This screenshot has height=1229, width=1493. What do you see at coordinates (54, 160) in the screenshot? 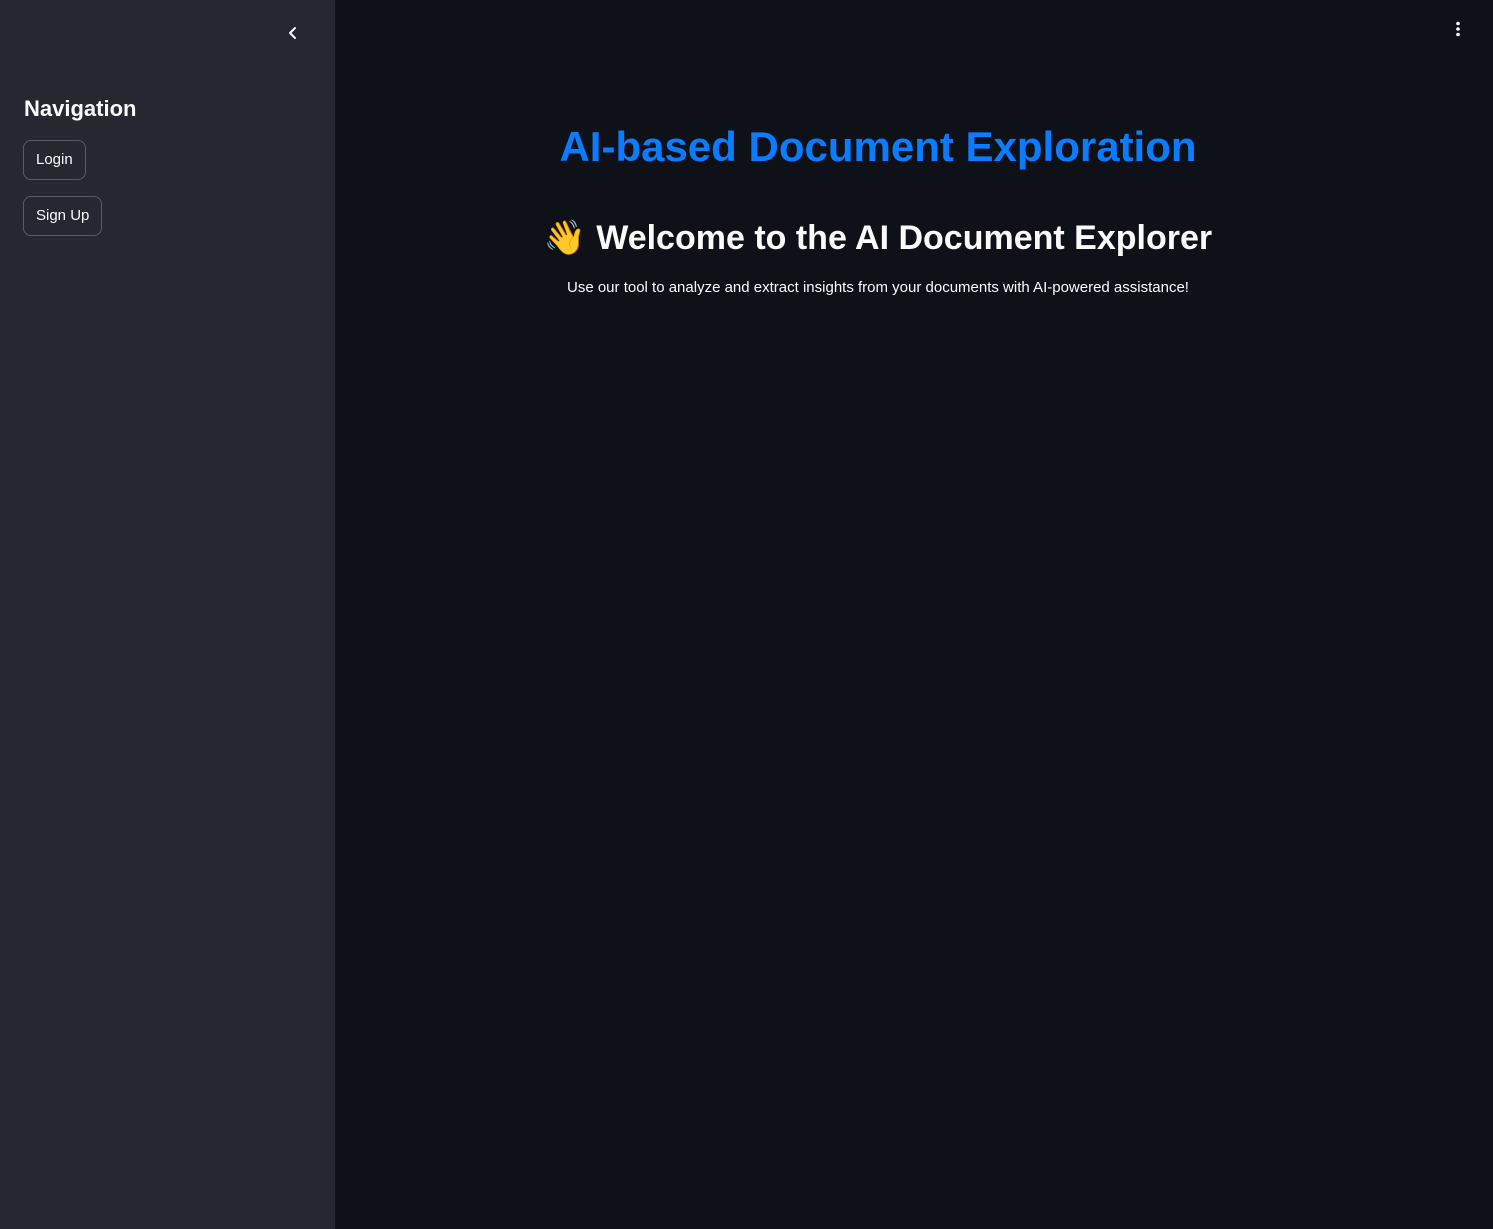
I see `login-button: Login` at bounding box center [54, 160].